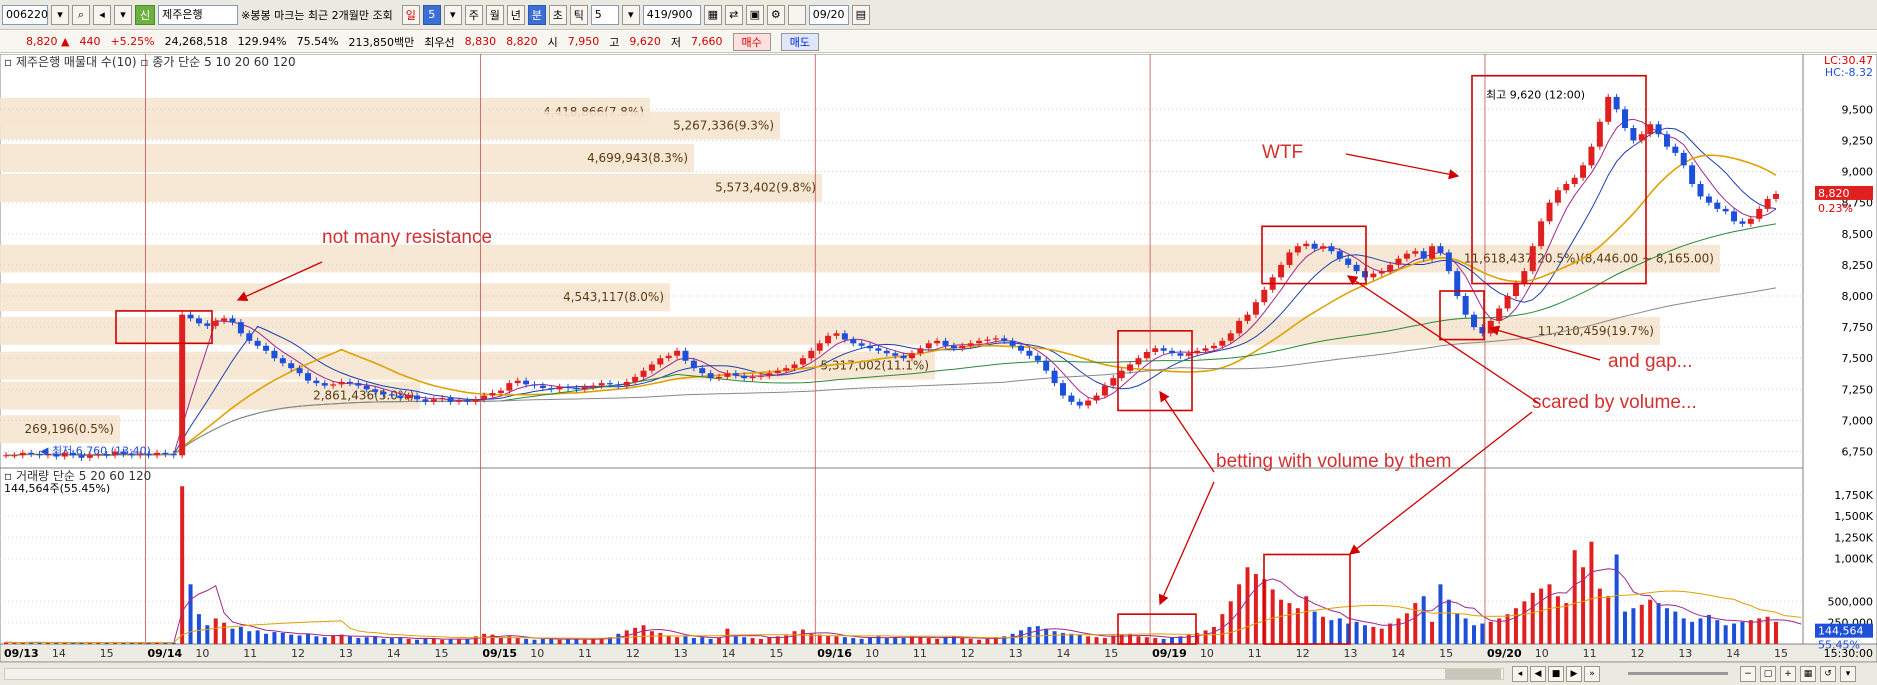  I want to click on speaker-icon: ◂, so click(102, 14).